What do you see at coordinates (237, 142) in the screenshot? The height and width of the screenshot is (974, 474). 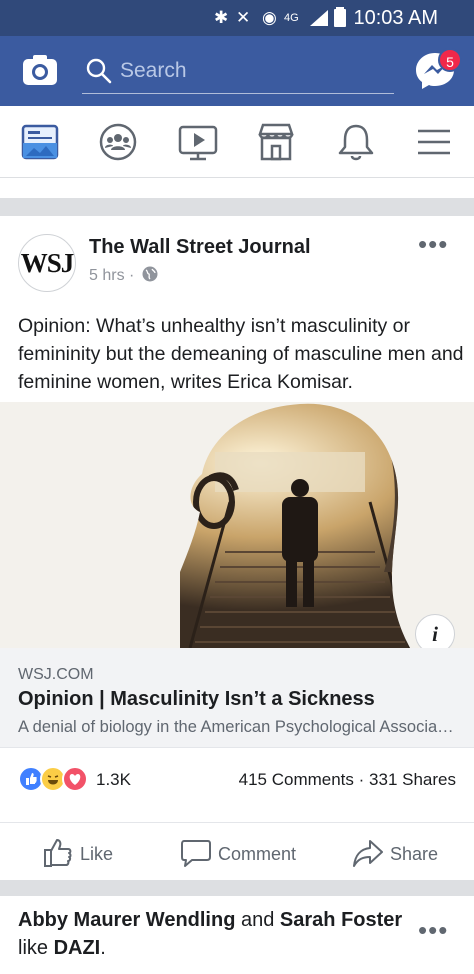 I see `nav-bar` at bounding box center [237, 142].